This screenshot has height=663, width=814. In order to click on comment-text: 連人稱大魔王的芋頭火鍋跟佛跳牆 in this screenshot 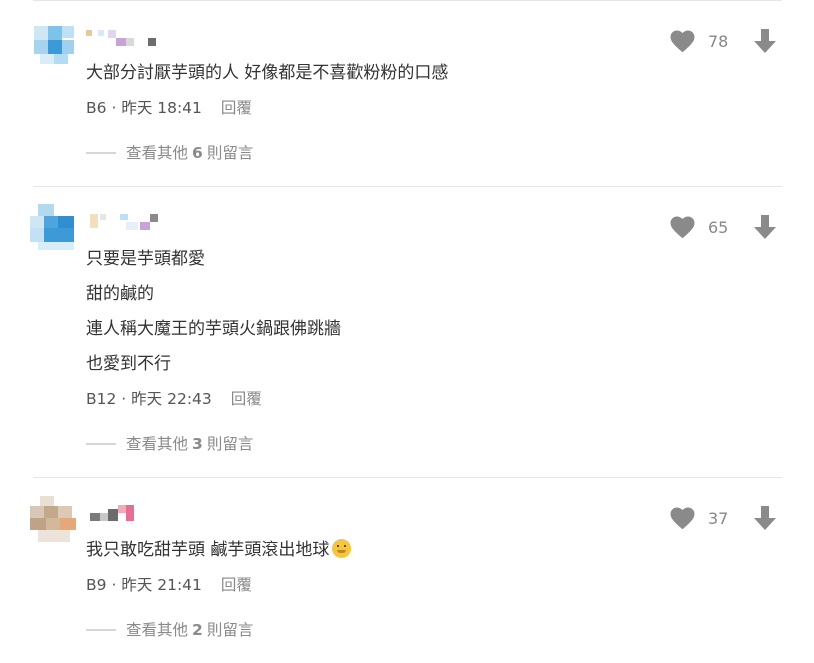, I will do `click(213, 329)`.